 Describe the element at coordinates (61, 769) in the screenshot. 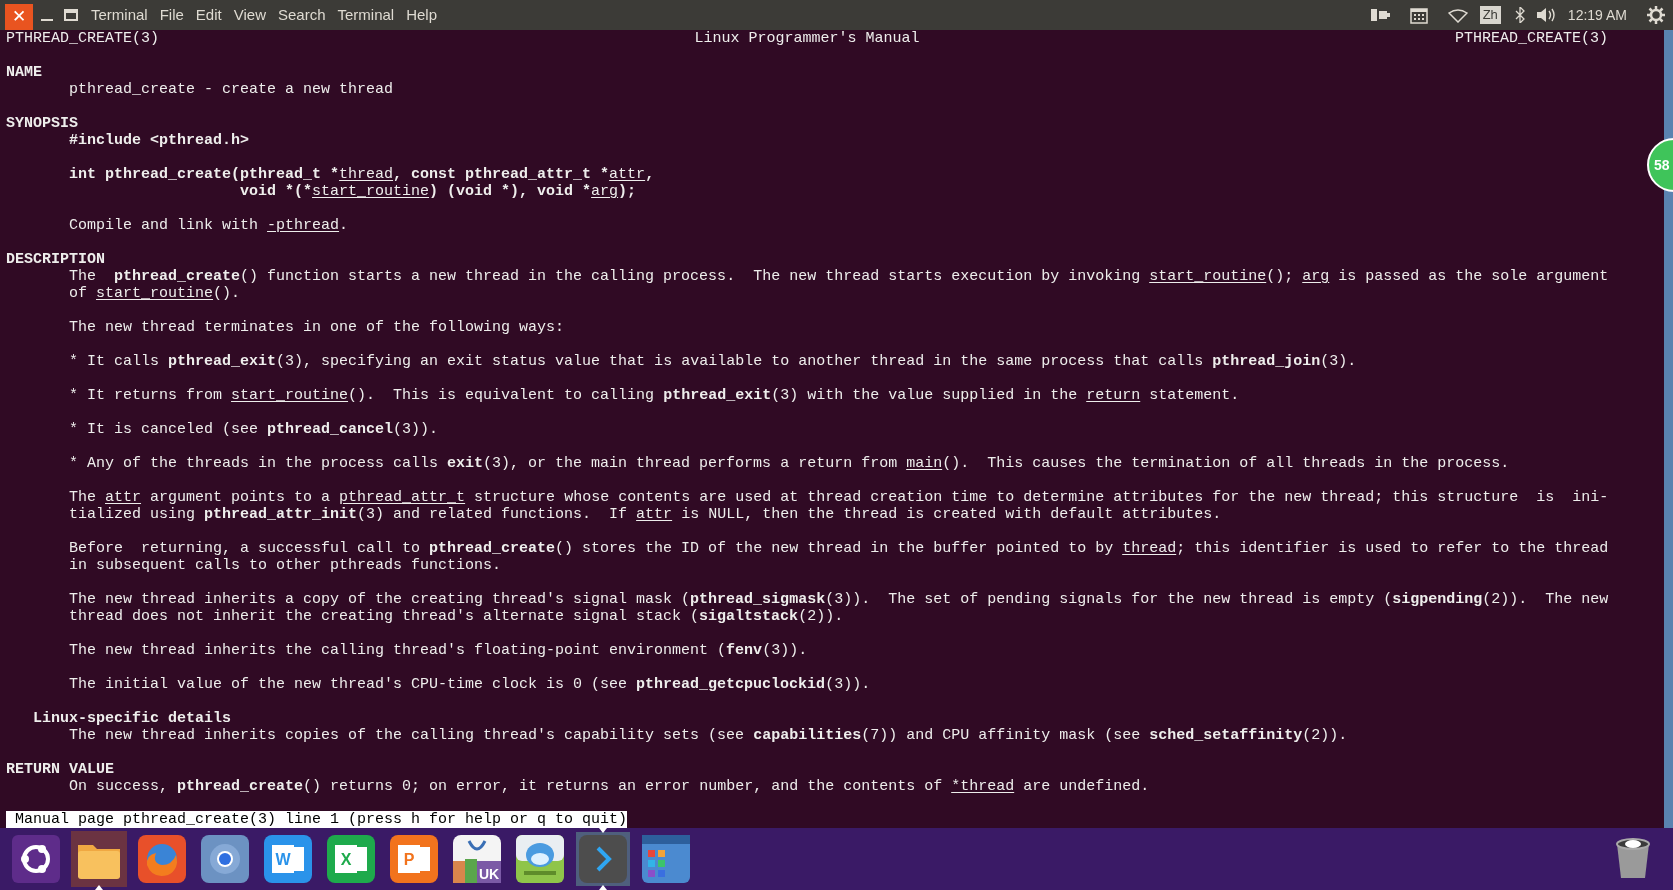

I see `section-heading: RETURN VALUE` at that location.